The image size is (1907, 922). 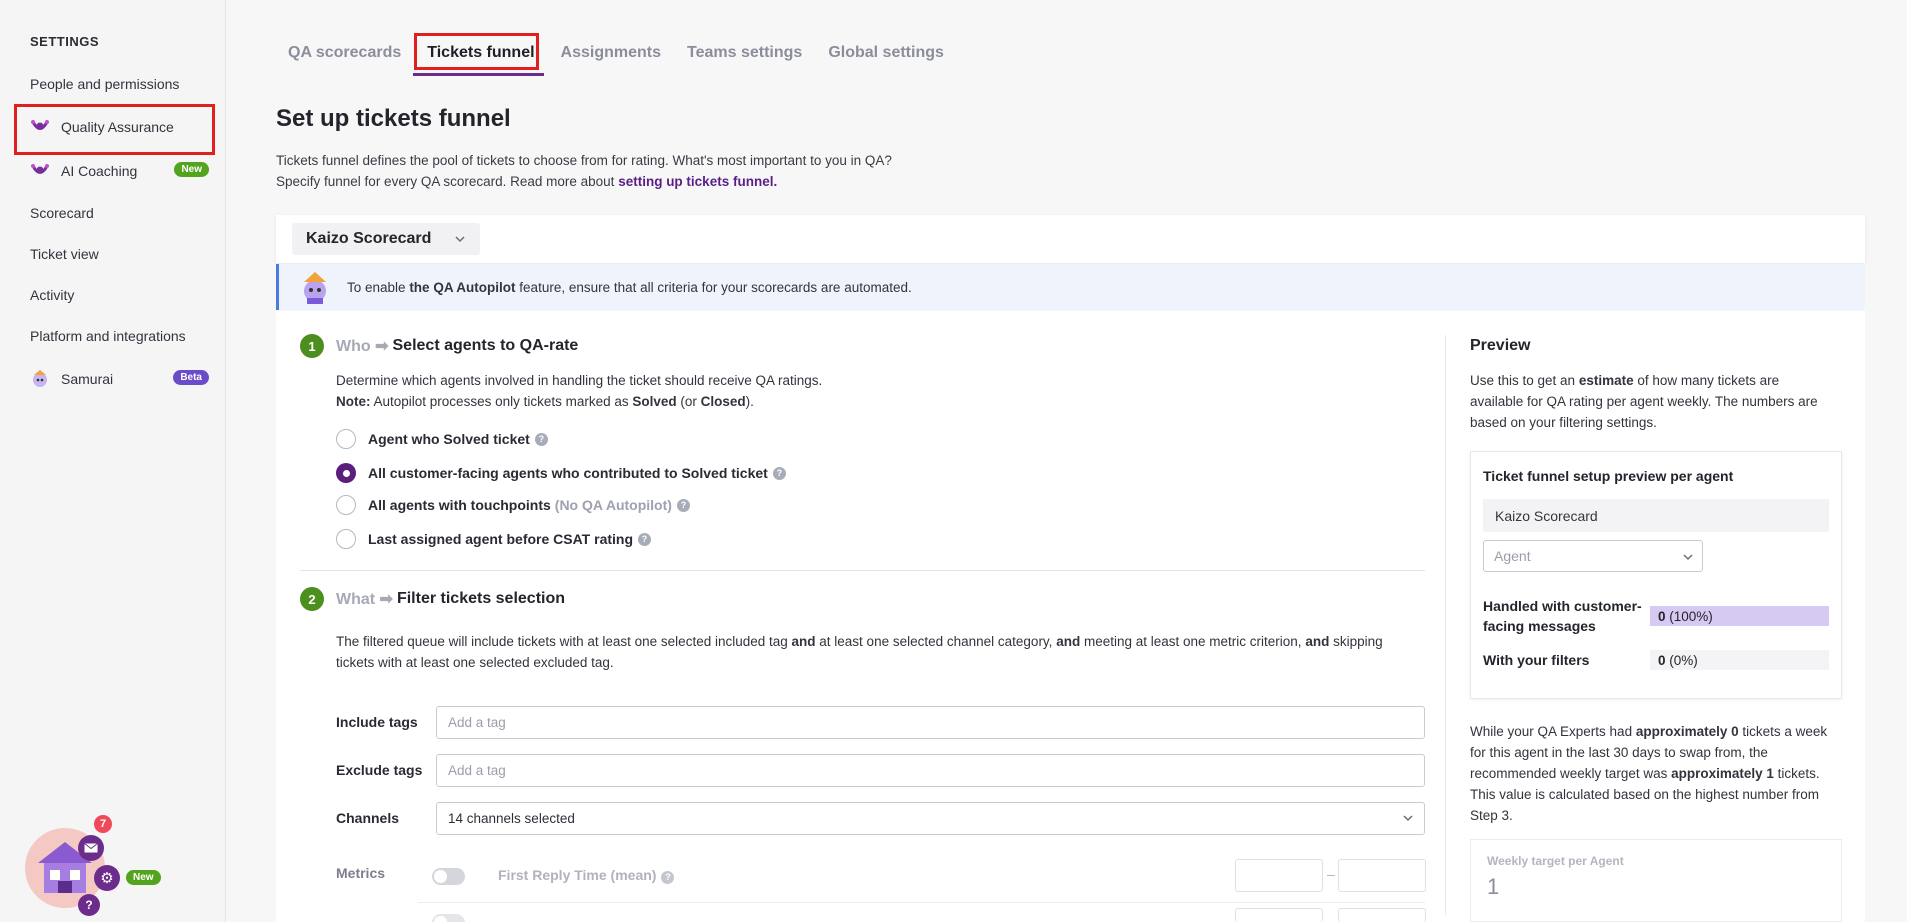 I want to click on sidebar-item-activity: Activity, so click(x=52, y=295).